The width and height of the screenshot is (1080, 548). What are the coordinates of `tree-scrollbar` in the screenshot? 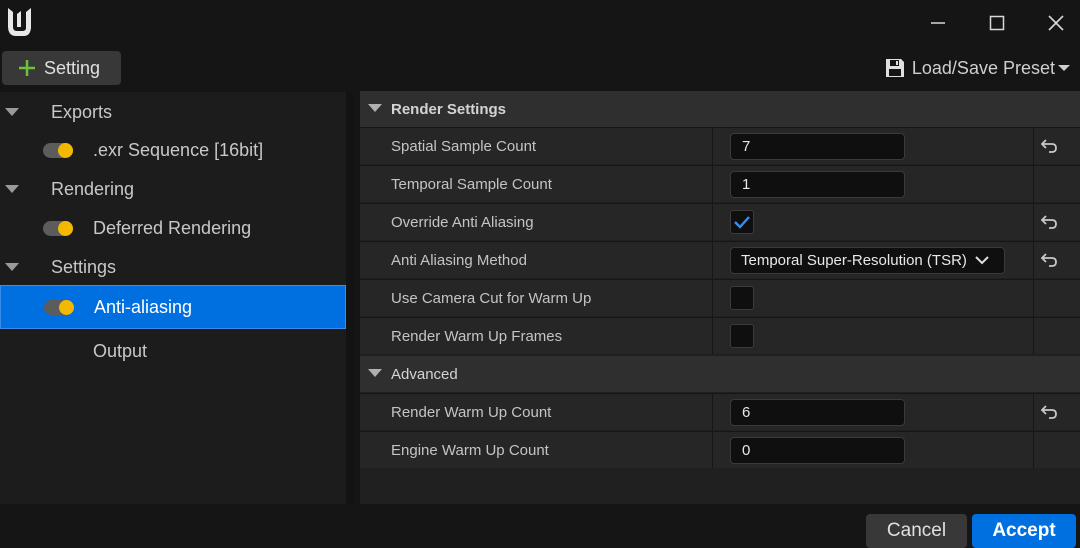 It's located at (350, 298).